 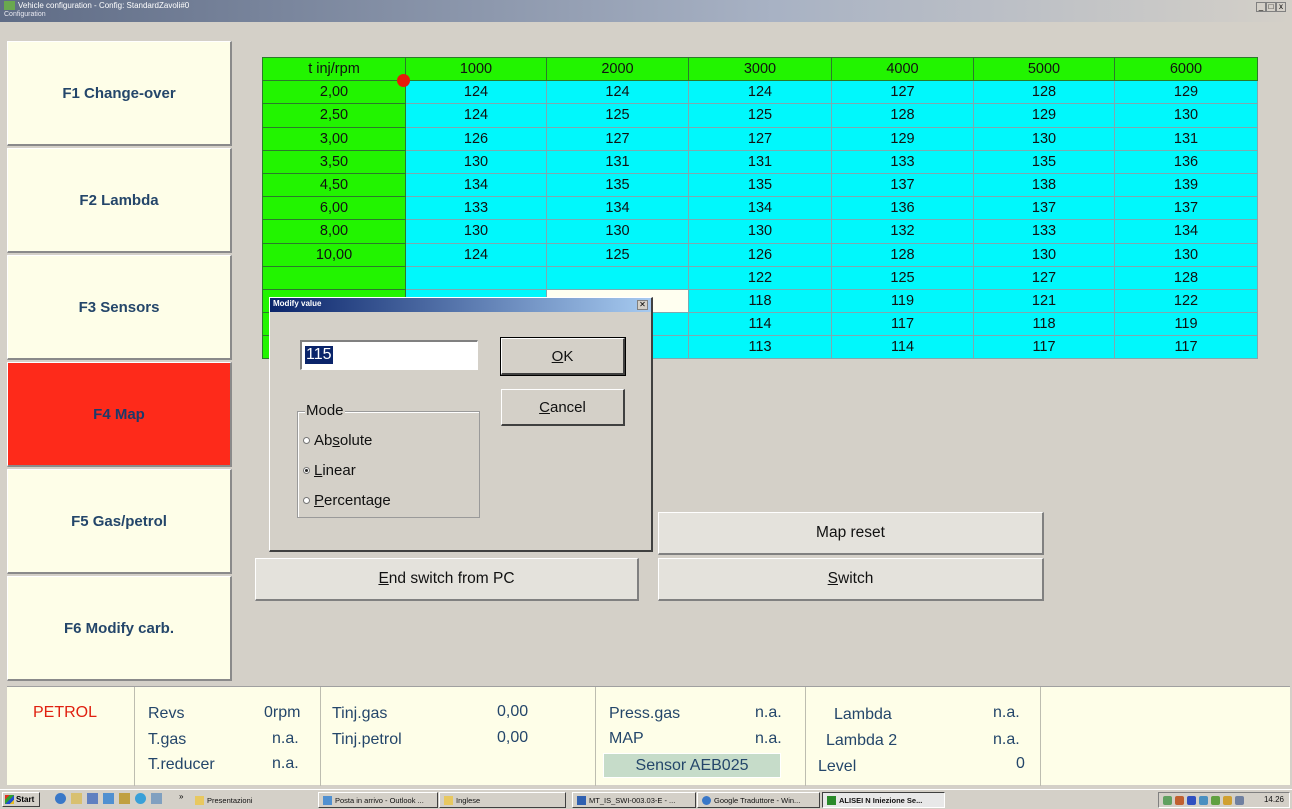 I want to click on calculator-icon, so click(x=124, y=798).